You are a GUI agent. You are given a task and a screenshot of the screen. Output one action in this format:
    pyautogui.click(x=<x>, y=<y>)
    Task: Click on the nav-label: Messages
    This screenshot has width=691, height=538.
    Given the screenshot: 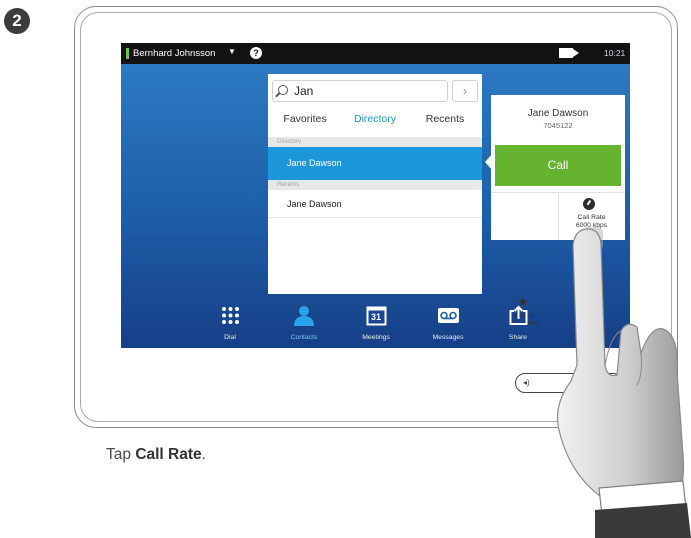 What is the action you would take?
    pyautogui.click(x=448, y=337)
    